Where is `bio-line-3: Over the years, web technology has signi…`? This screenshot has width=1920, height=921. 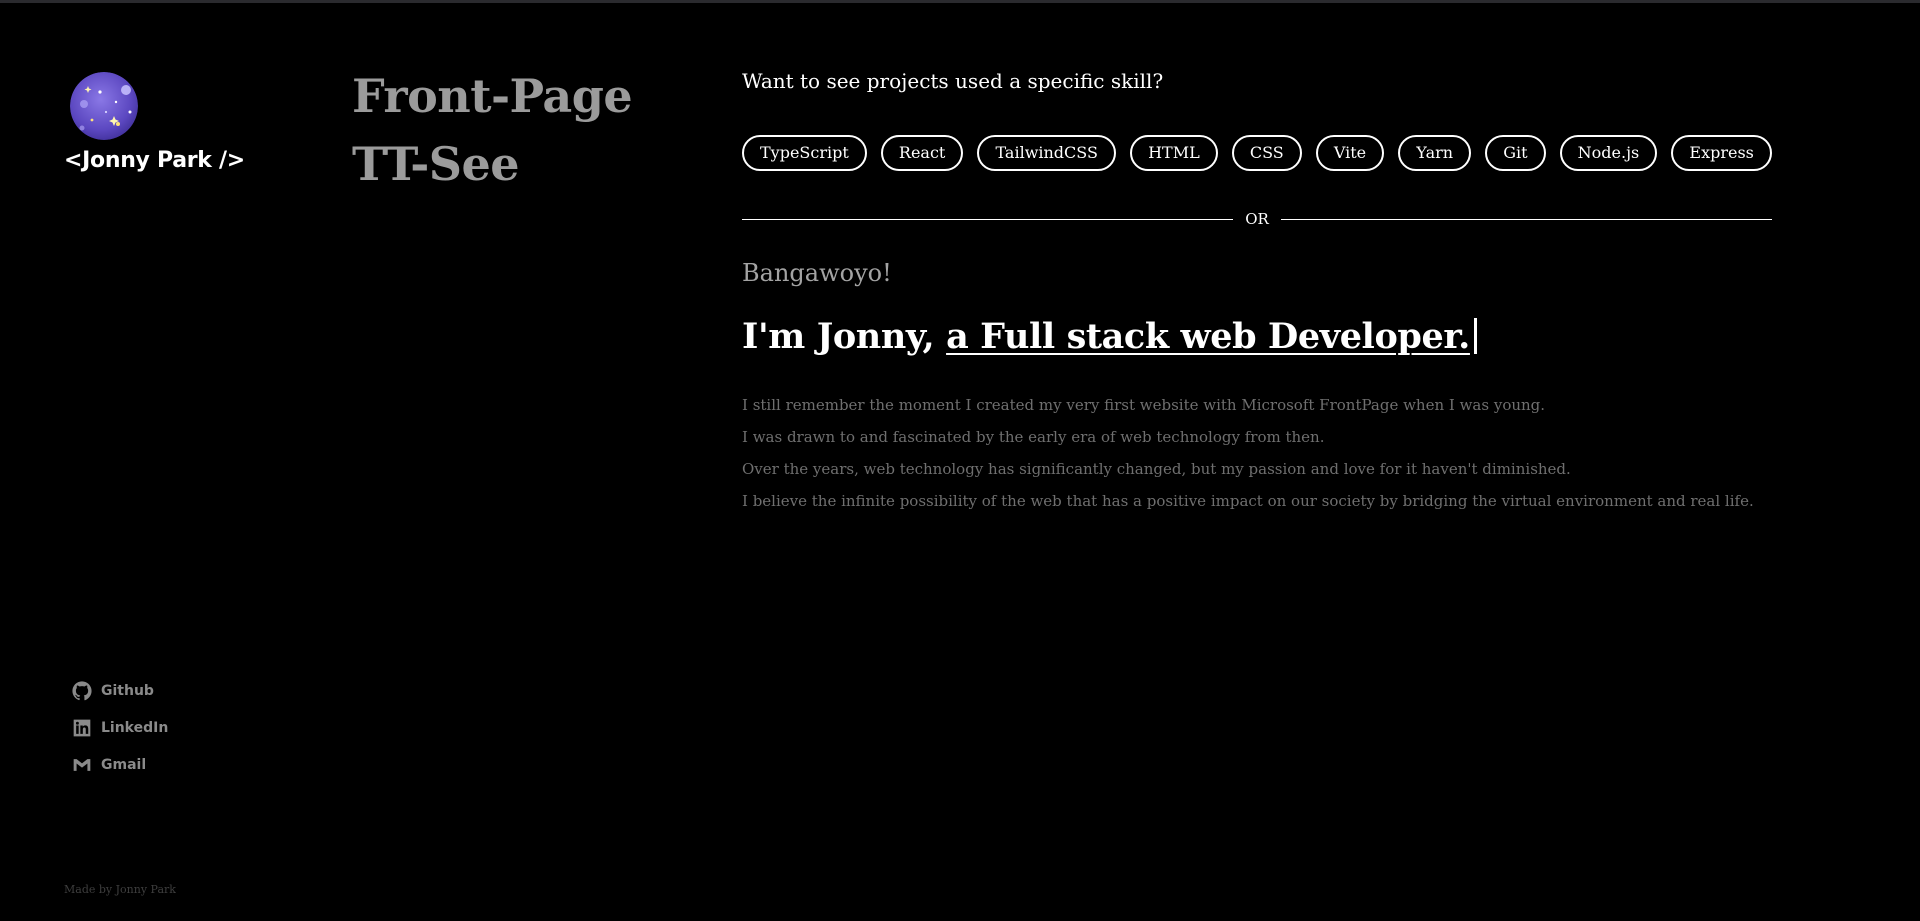 bio-line-3: Over the years, web technology has signi… is located at coordinates (1156, 469).